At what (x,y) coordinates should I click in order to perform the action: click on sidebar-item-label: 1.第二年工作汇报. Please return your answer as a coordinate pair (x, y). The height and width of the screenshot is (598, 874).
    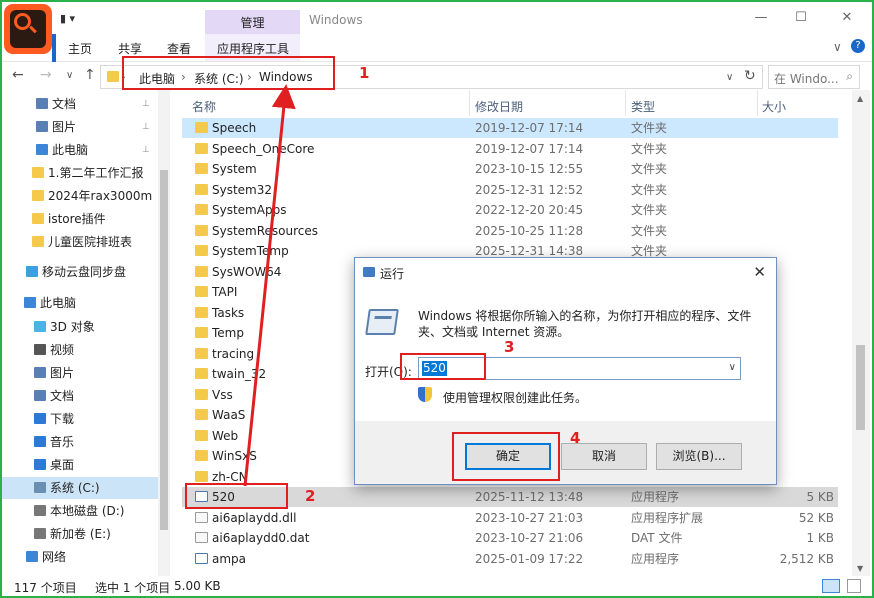
    Looking at the image, I should click on (96, 173).